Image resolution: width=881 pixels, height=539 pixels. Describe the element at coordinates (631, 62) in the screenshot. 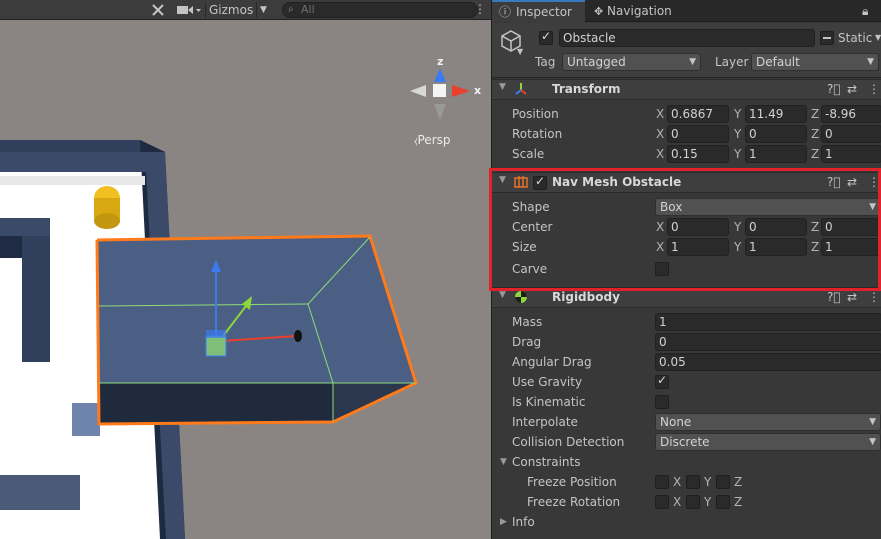

I see `tag-dropdown: Untagged ▼` at that location.